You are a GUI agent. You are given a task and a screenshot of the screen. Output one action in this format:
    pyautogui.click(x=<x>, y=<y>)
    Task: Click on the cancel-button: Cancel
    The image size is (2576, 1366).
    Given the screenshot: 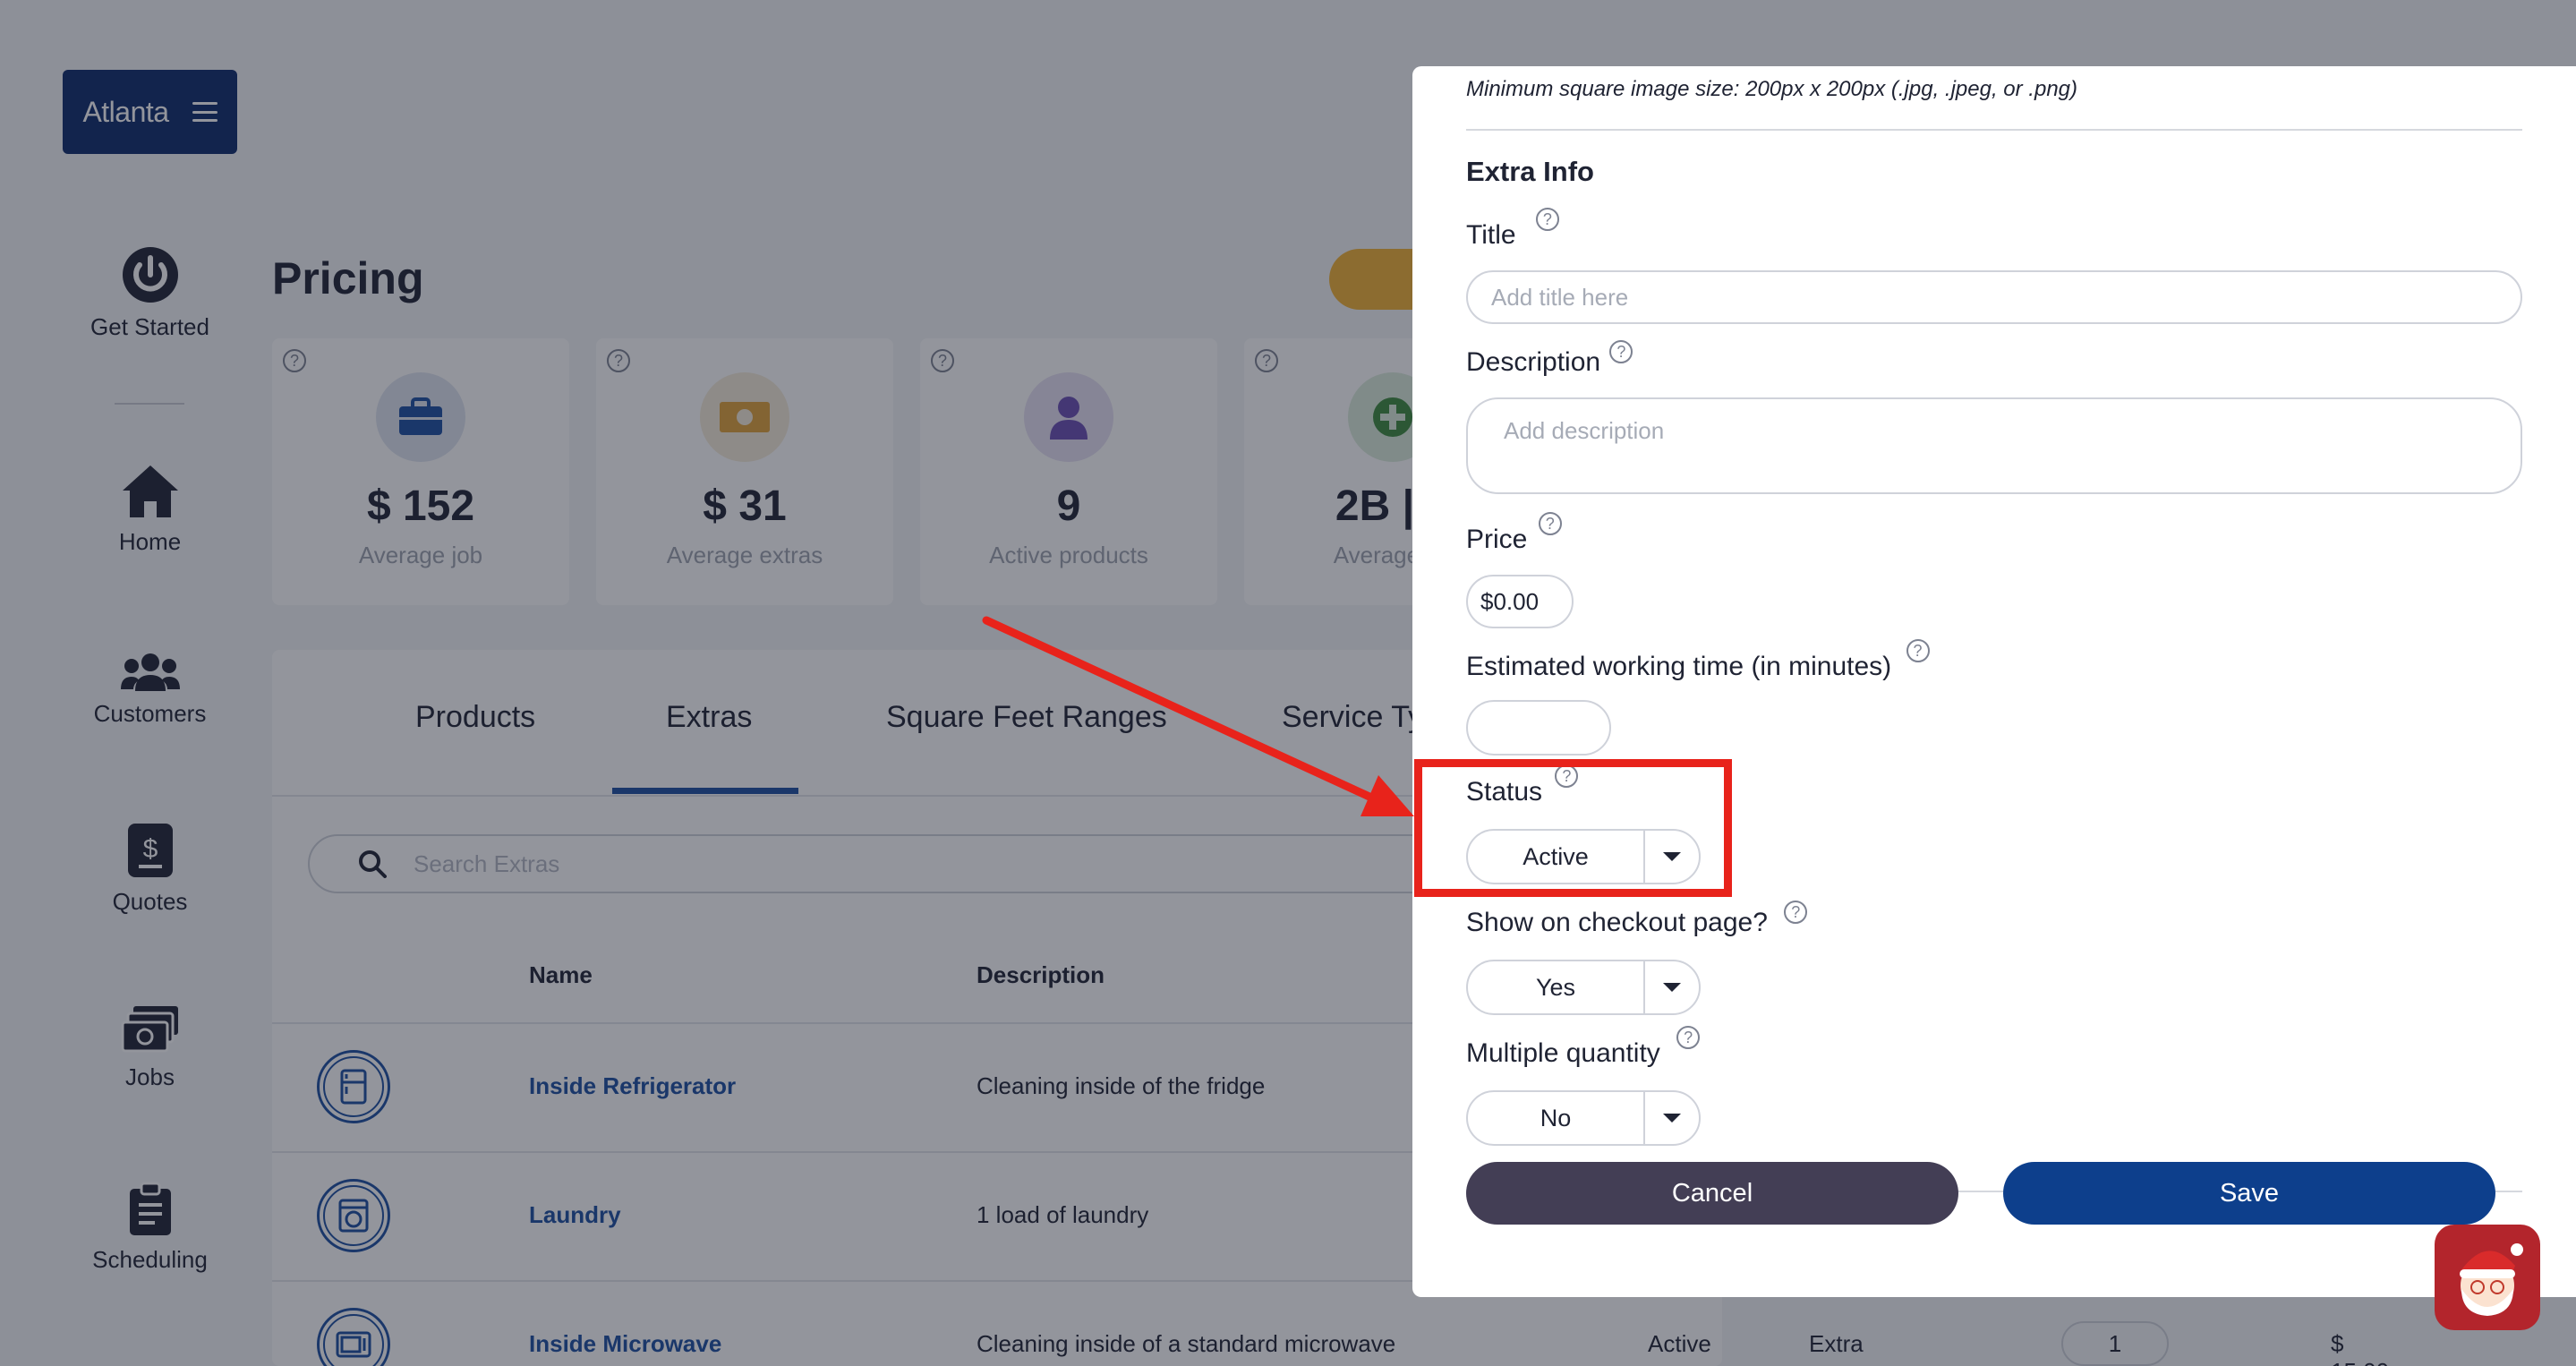 What is the action you would take?
    pyautogui.click(x=1712, y=1193)
    